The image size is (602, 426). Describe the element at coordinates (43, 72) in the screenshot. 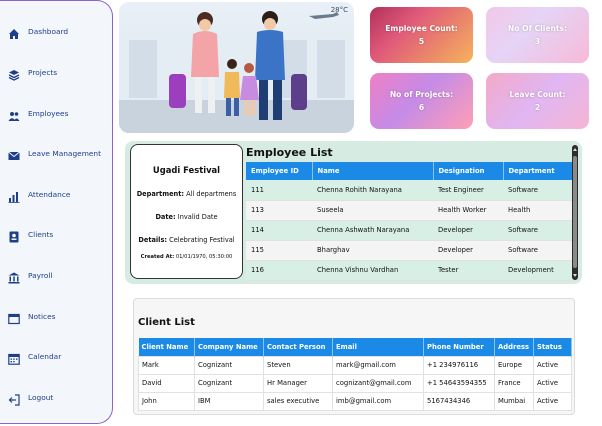

I see `sidebar-item-label: Projects` at that location.